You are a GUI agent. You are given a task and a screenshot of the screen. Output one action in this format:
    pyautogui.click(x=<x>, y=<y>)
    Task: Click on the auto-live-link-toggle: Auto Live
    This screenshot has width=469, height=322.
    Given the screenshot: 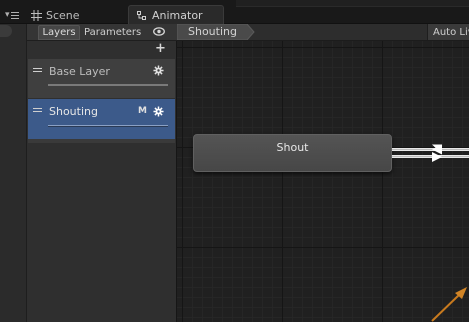 What is the action you would take?
    pyautogui.click(x=448, y=32)
    